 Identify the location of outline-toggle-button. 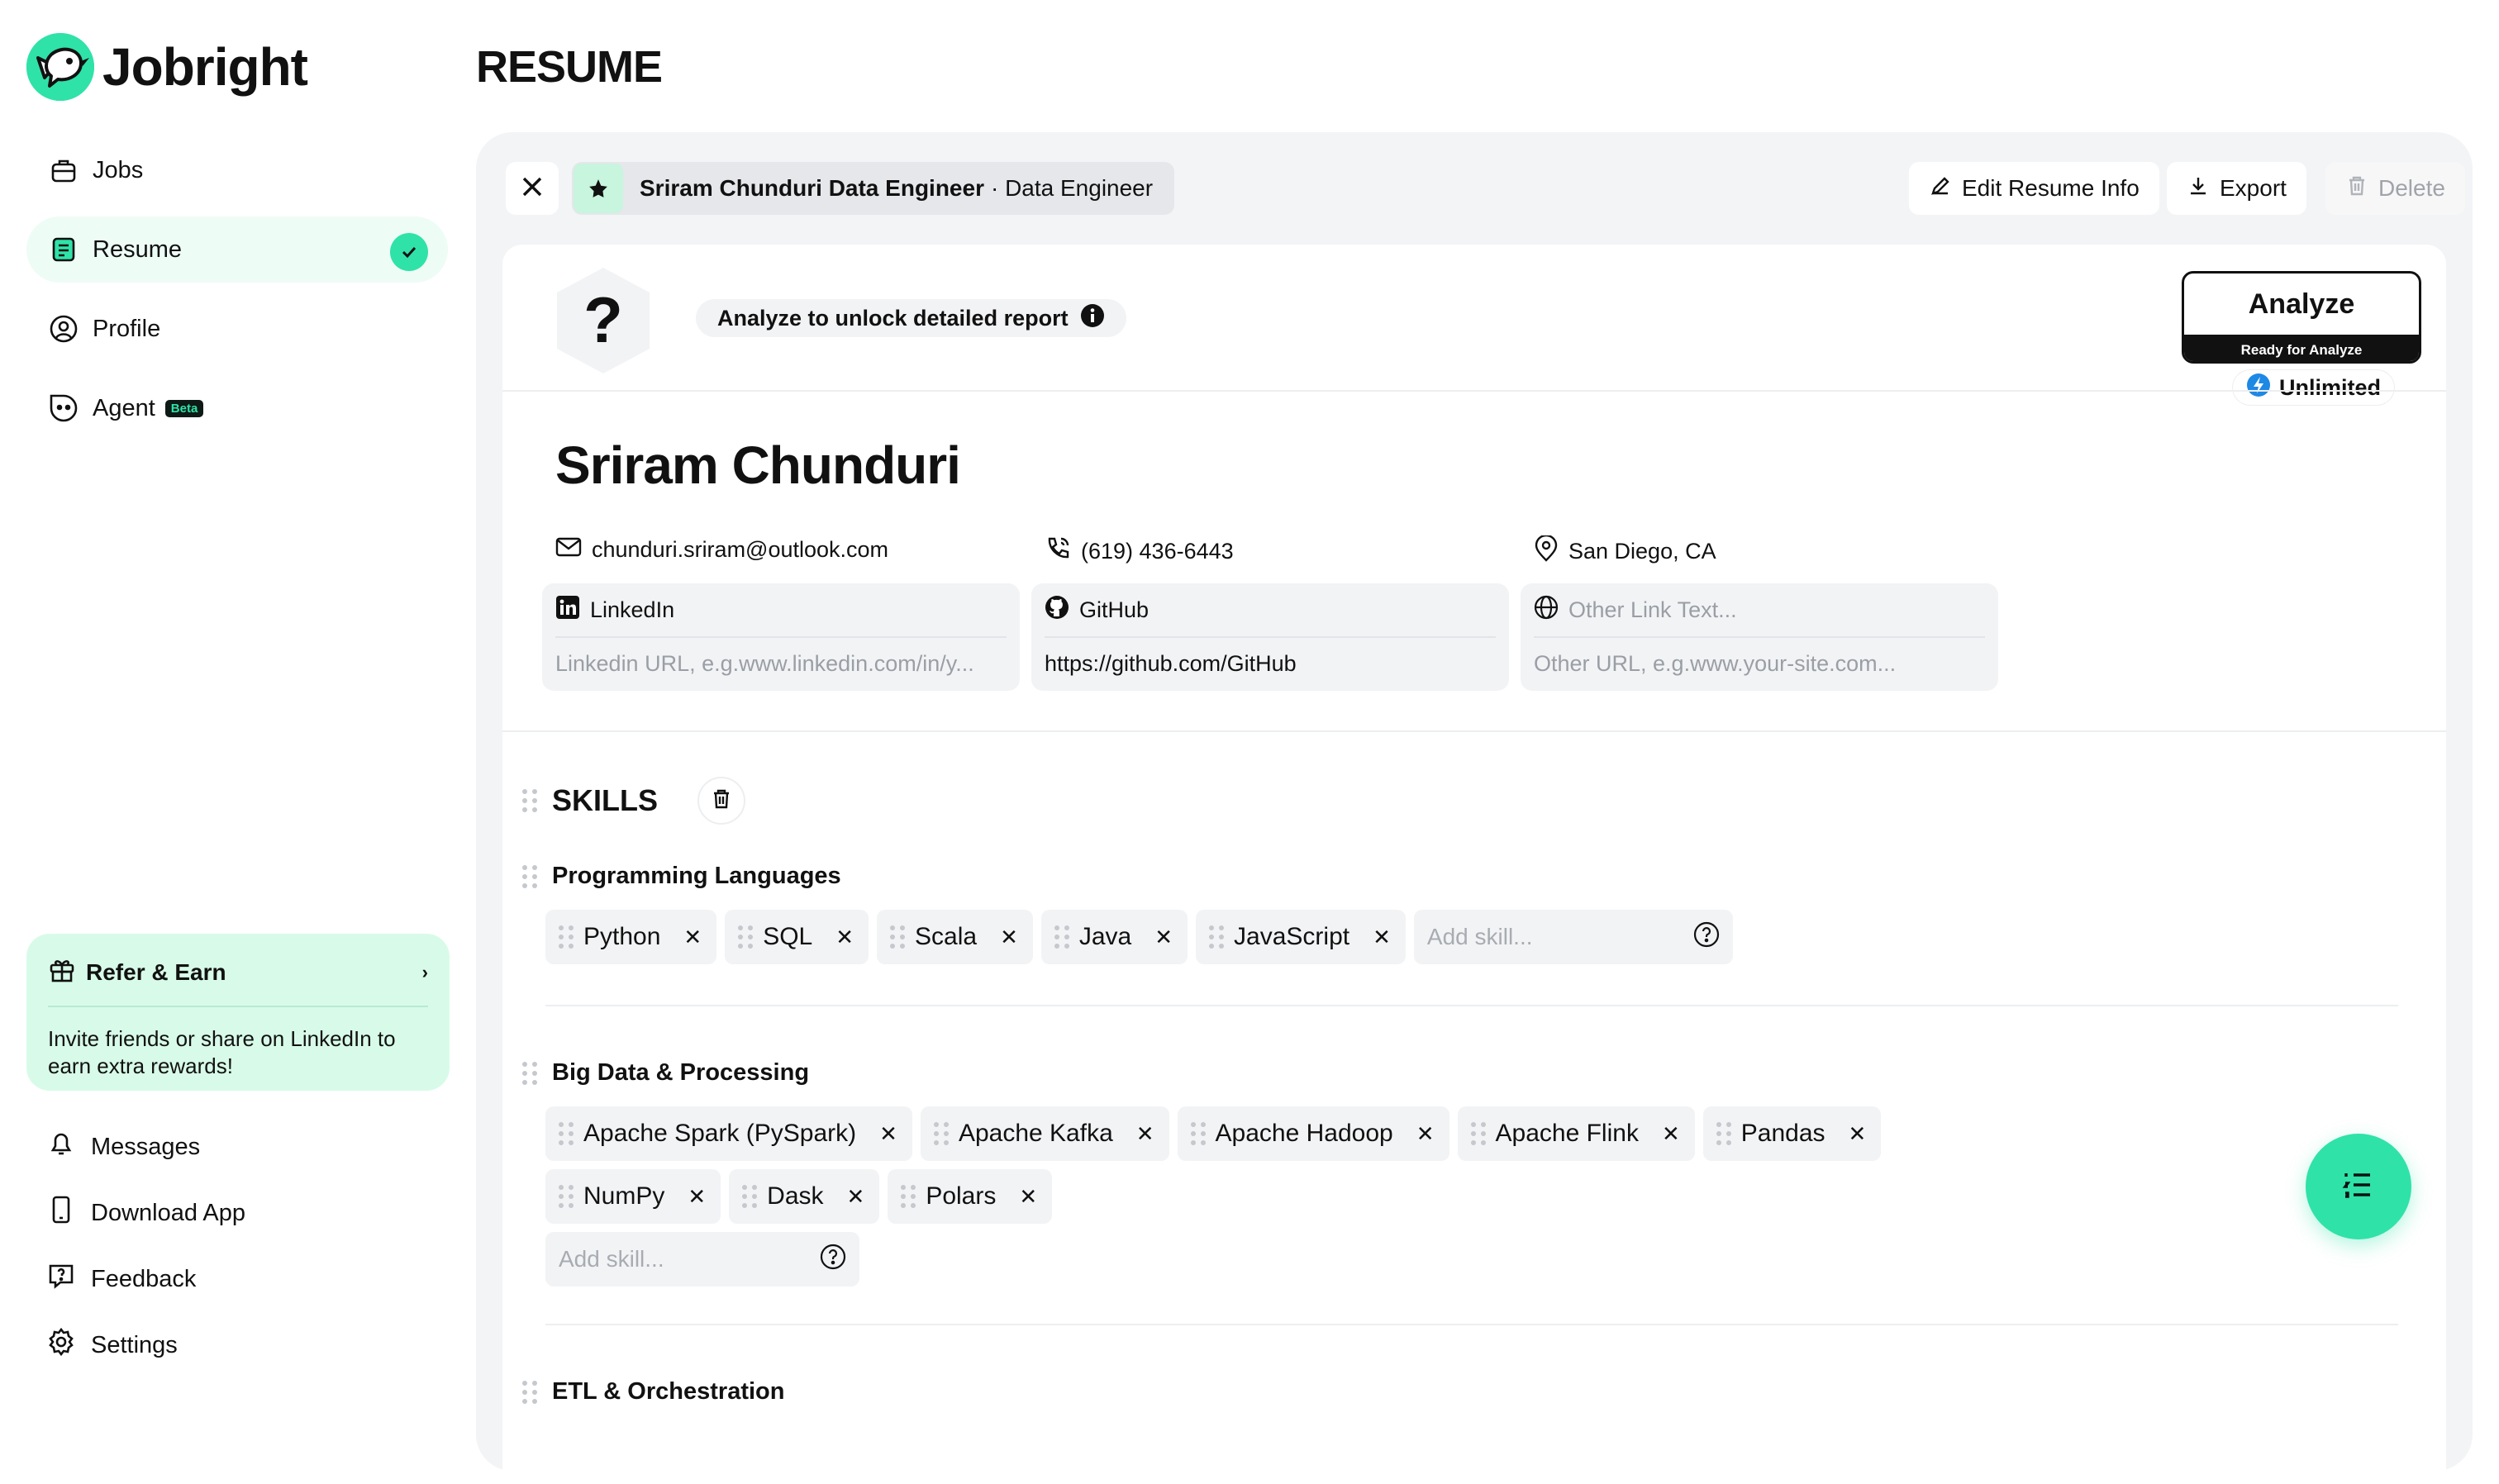
(2358, 1186).